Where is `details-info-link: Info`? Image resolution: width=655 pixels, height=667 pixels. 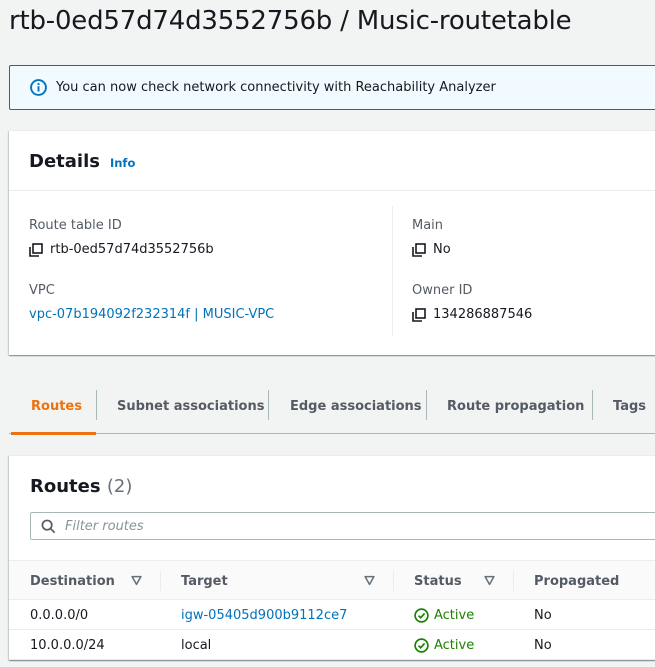 details-info-link: Info is located at coordinates (122, 163).